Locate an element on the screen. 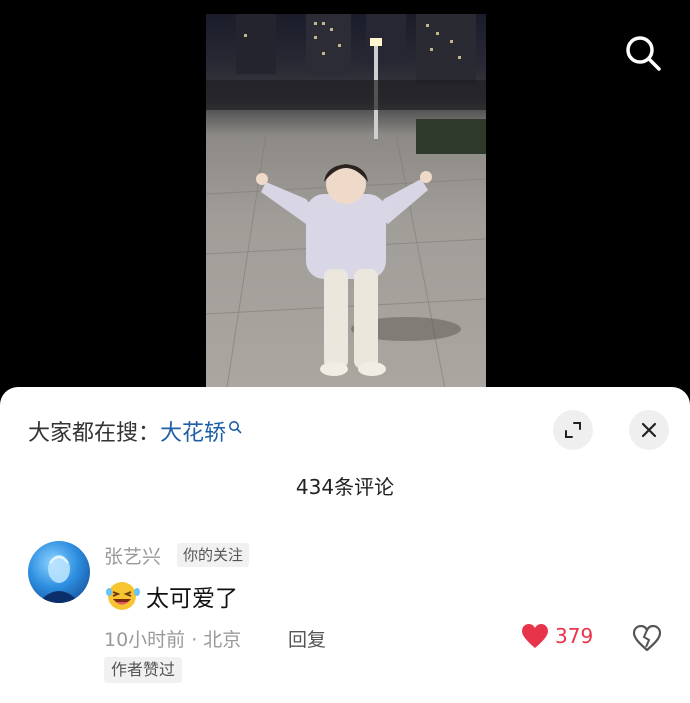 This screenshot has width=690, height=703. like-count: 379 is located at coordinates (574, 636).